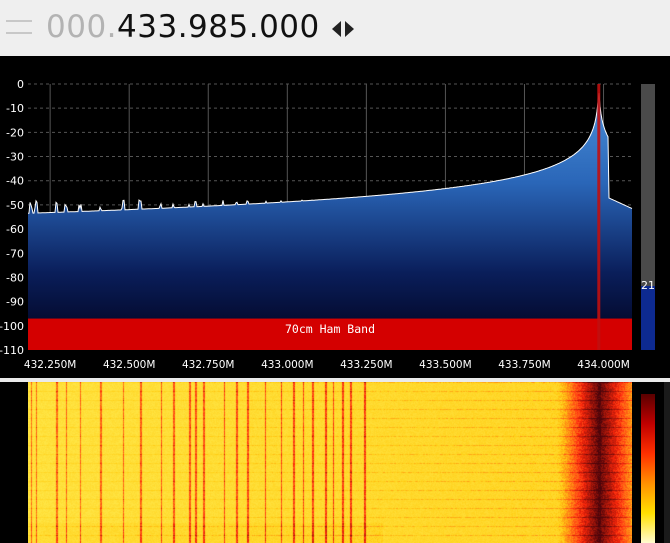 This screenshot has width=670, height=543. I want to click on frequency-value: 433.985.000, so click(218, 27).